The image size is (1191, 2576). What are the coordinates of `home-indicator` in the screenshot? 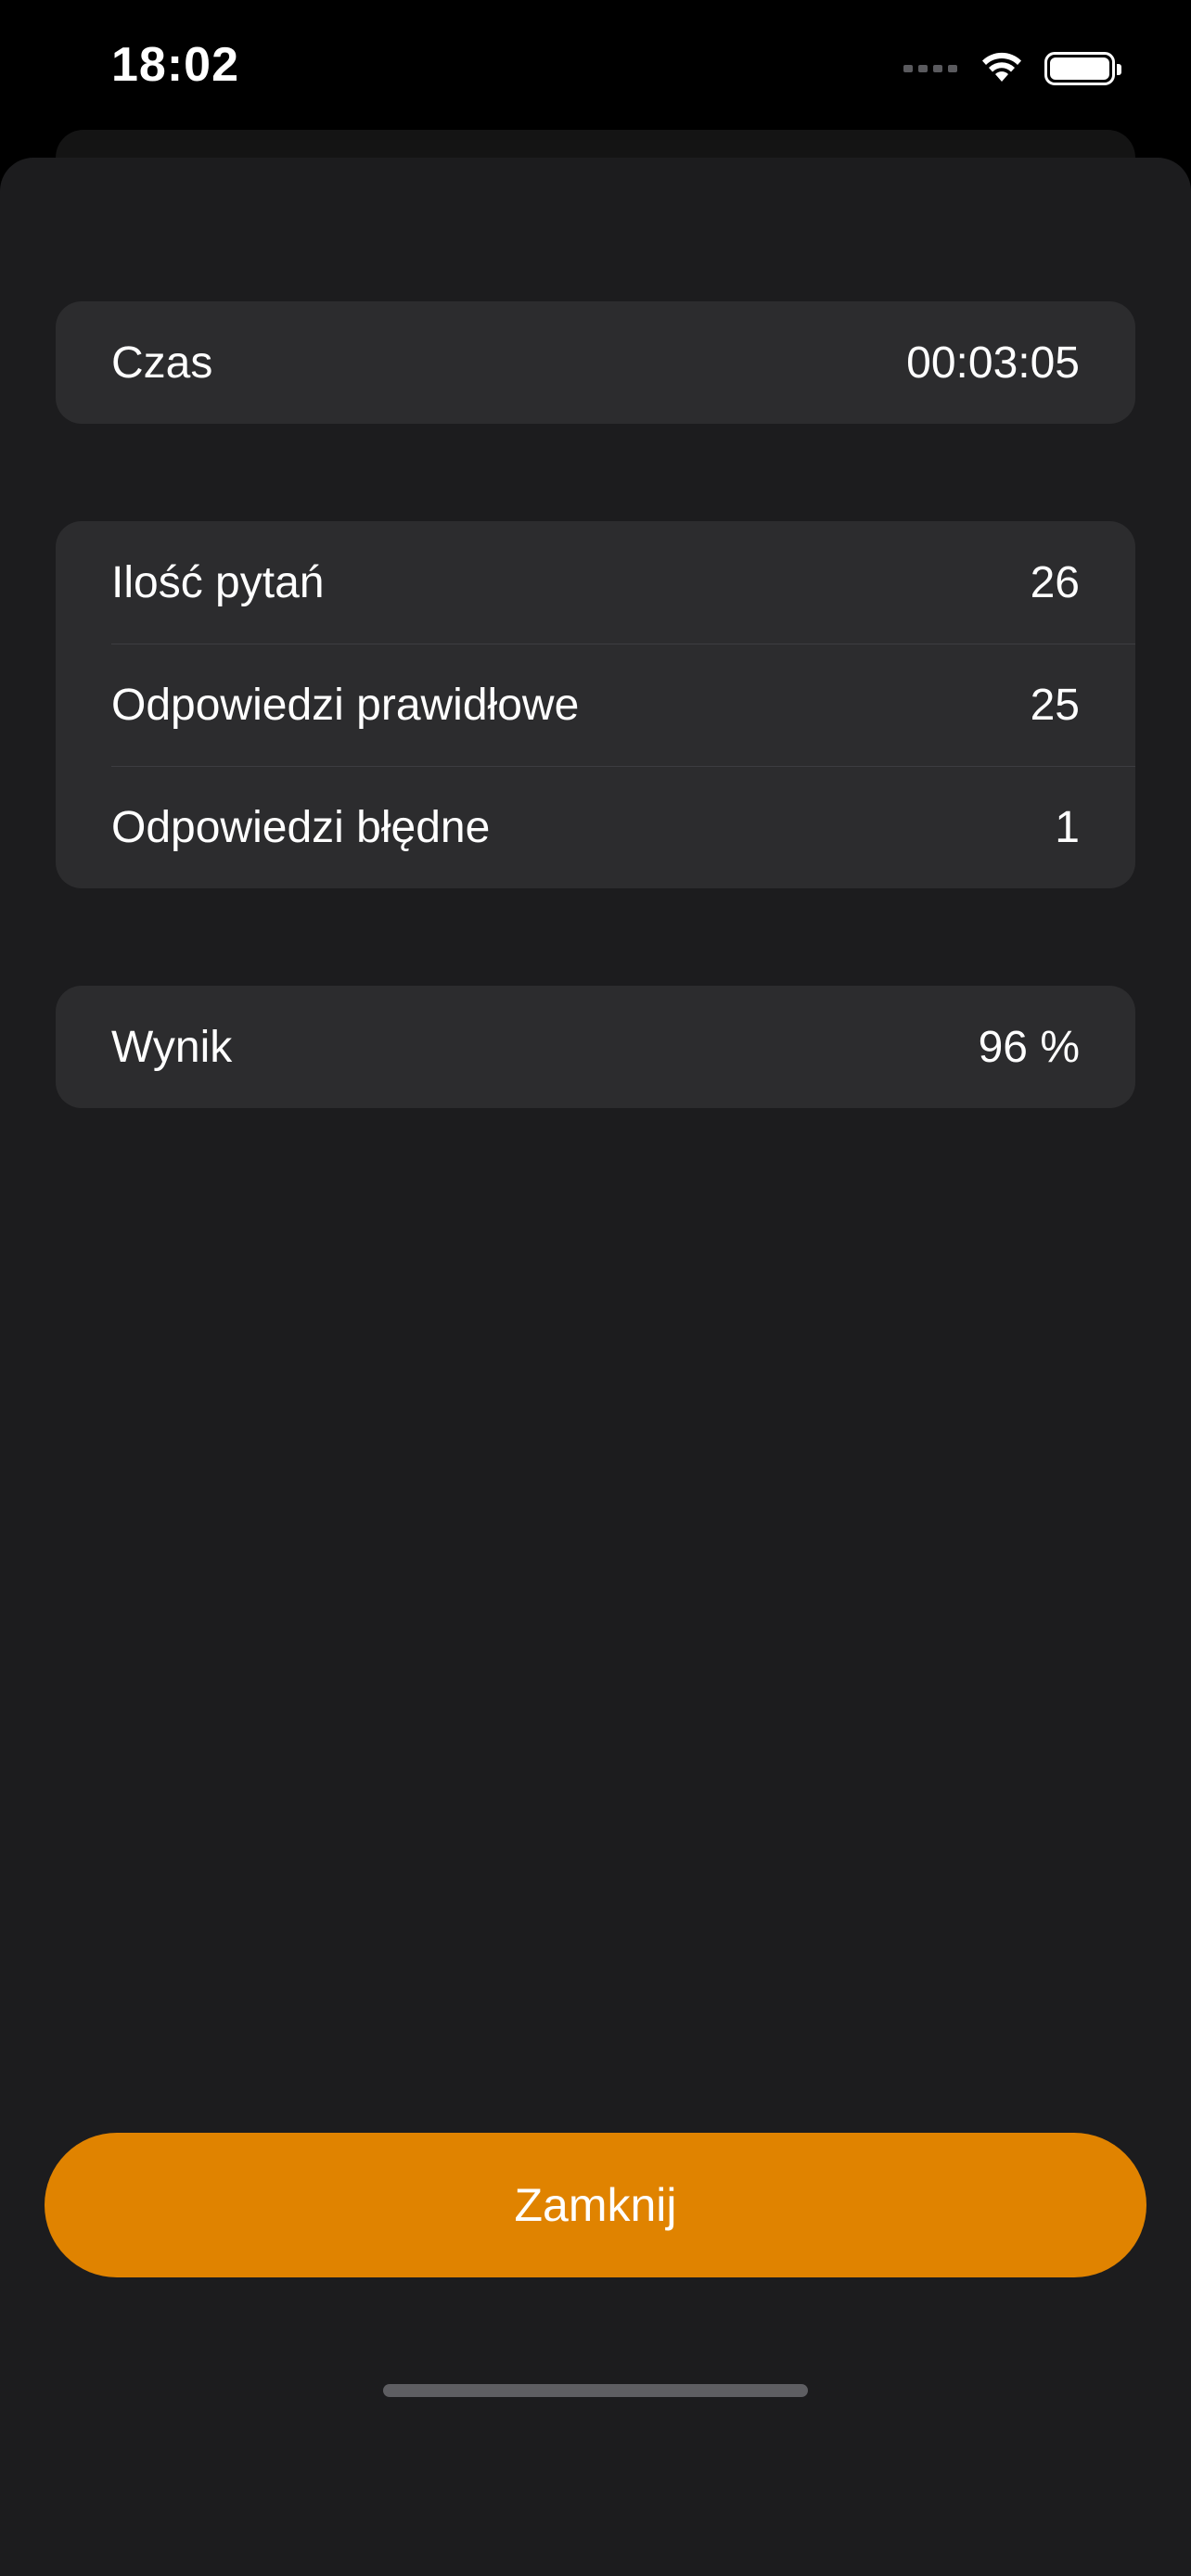 It's located at (595, 2391).